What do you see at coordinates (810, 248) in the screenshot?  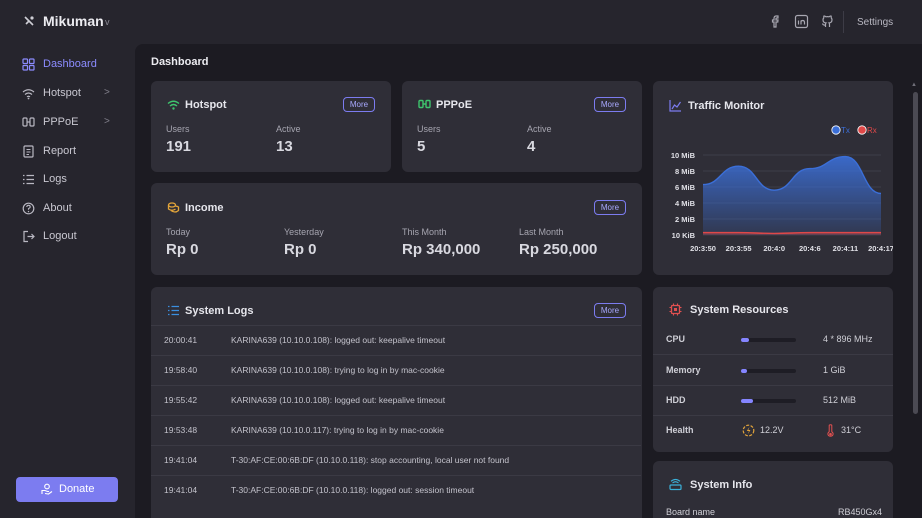 I see `x-tick-label: 20:4:6` at bounding box center [810, 248].